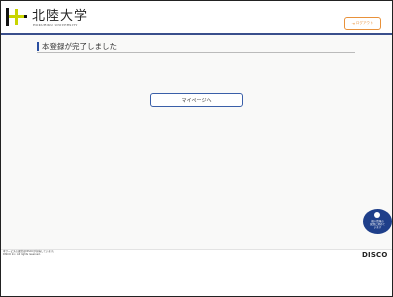 The width and height of the screenshot is (393, 297). I want to click on university-name-en: HOKURIKU UNIVERSITY, so click(55, 25).